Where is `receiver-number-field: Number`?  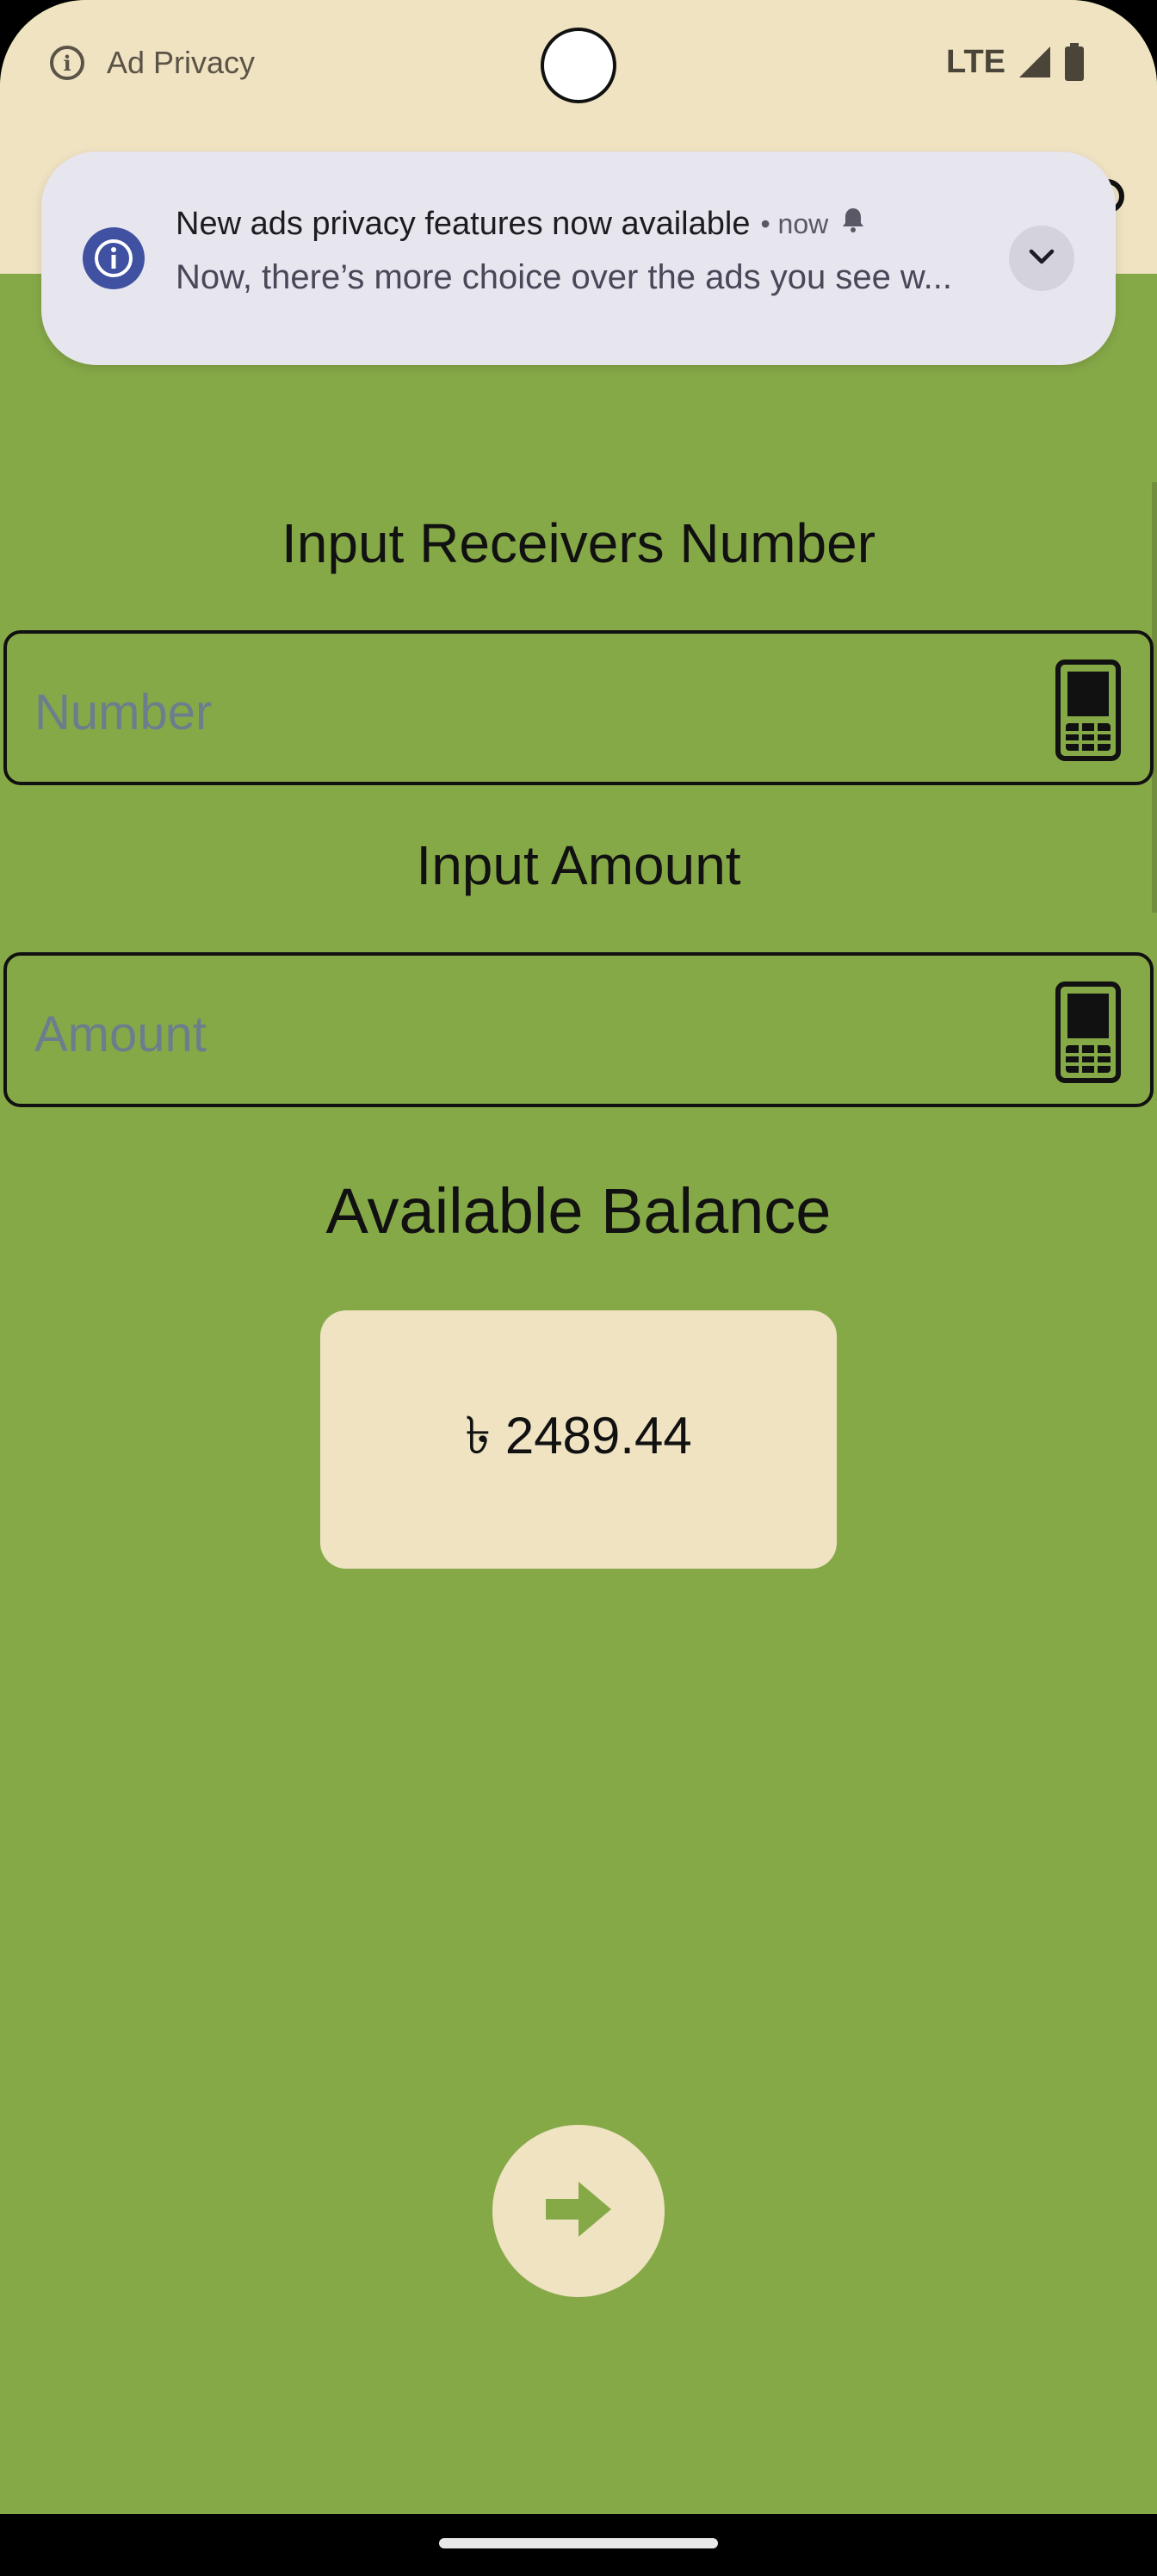 receiver-number-field: Number is located at coordinates (579, 707).